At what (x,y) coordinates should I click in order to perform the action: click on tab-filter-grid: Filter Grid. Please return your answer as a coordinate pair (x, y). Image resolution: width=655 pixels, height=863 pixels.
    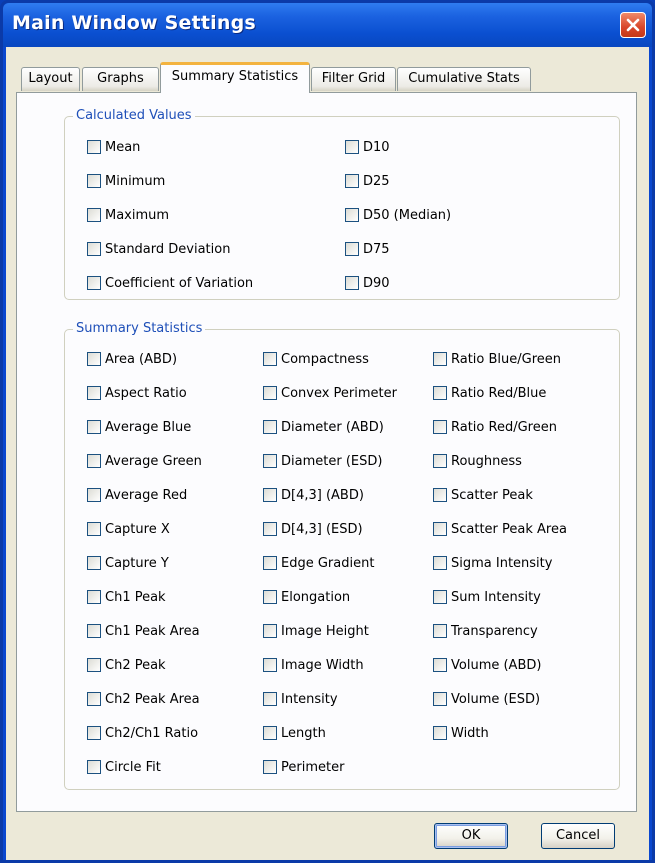
    Looking at the image, I should click on (353, 79).